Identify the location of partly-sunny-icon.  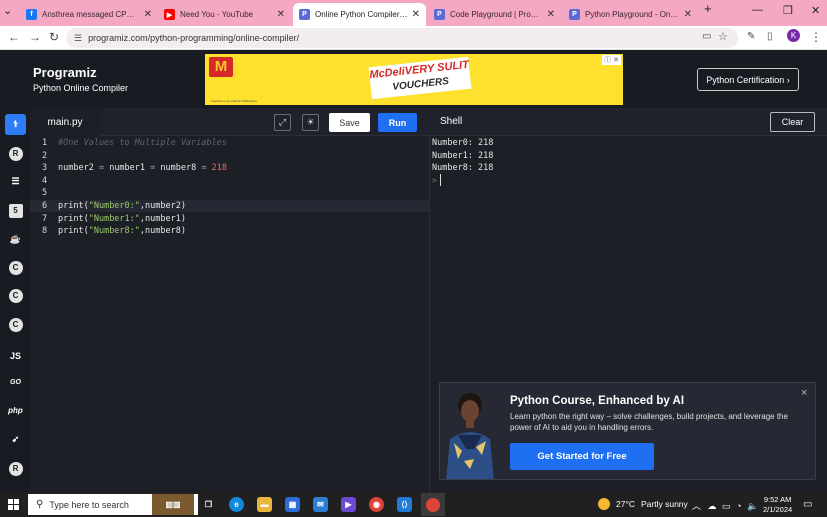
(604, 504).